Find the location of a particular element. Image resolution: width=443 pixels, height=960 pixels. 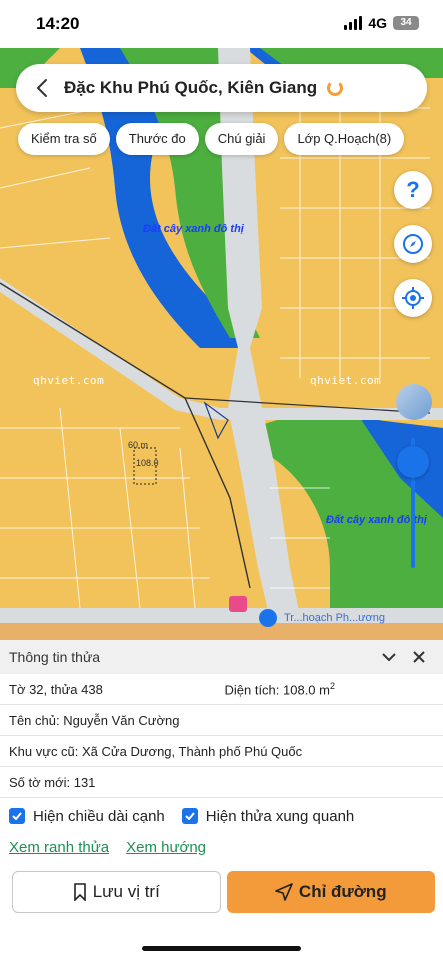

save-location-button: Lưu vị trí is located at coordinates (116, 892).